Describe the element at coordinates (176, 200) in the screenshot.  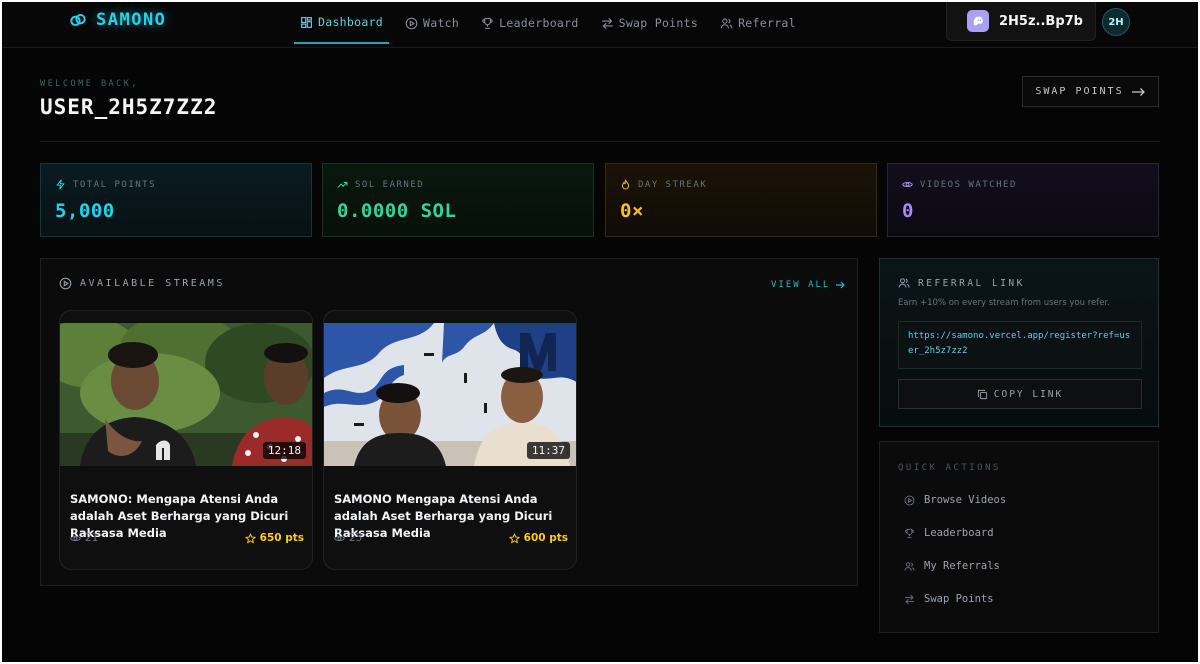
I see `stat-card-total-points: TOTAL POINTS 5,000` at that location.